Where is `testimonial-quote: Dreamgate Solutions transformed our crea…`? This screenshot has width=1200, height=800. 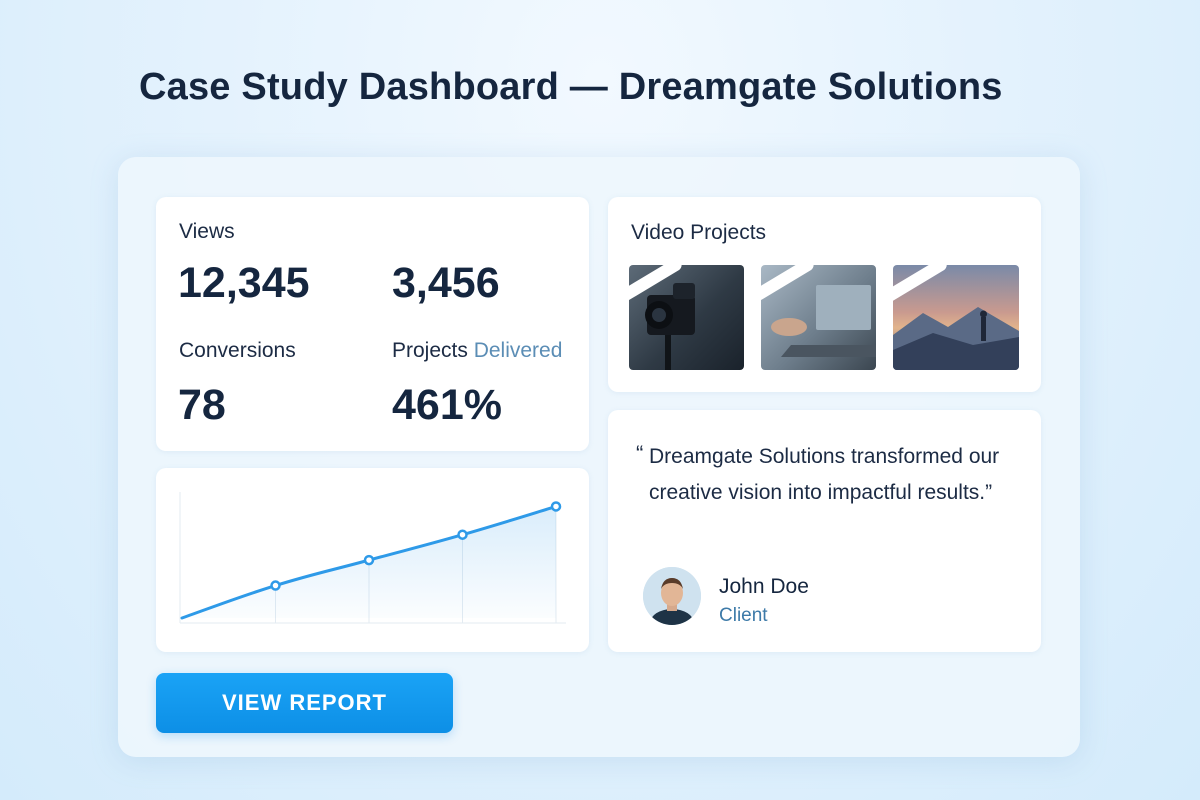
testimonial-quote: Dreamgate Solutions transformed our crea… is located at coordinates (824, 474).